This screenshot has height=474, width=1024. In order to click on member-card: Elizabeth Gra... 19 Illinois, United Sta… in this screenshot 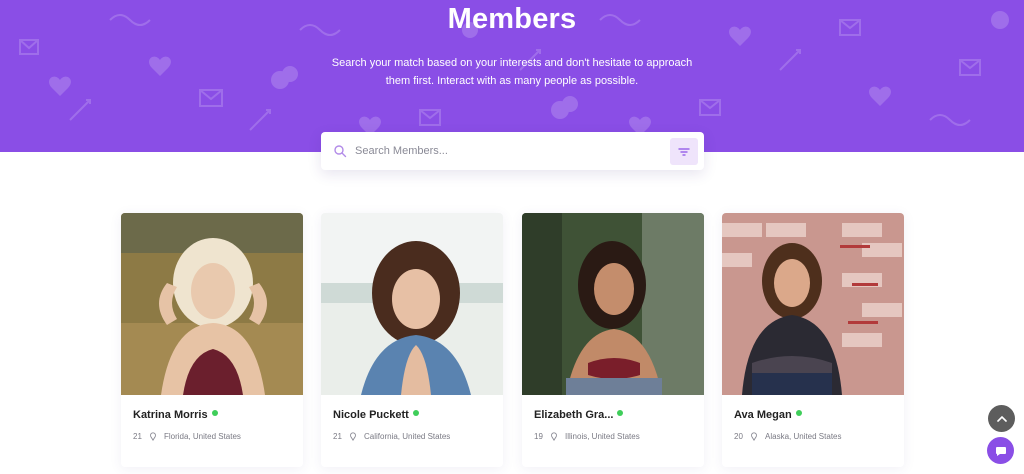, I will do `click(613, 340)`.